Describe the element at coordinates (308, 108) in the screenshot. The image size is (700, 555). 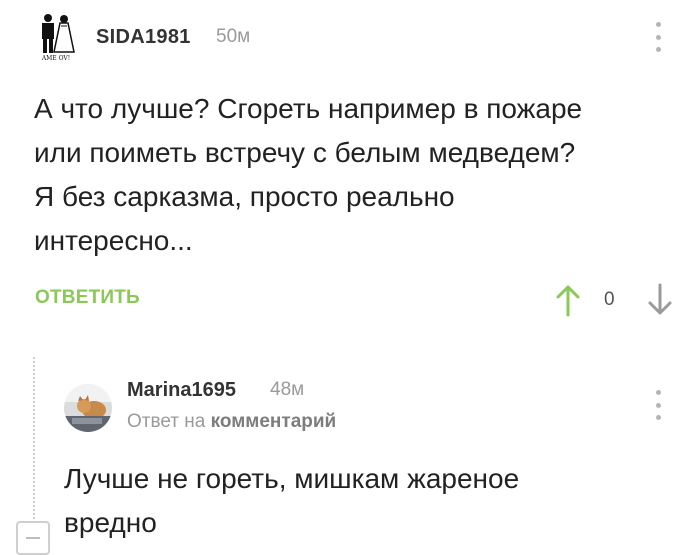
I see `comment-line: А что лучше? Сгореть например в пожаре` at that location.